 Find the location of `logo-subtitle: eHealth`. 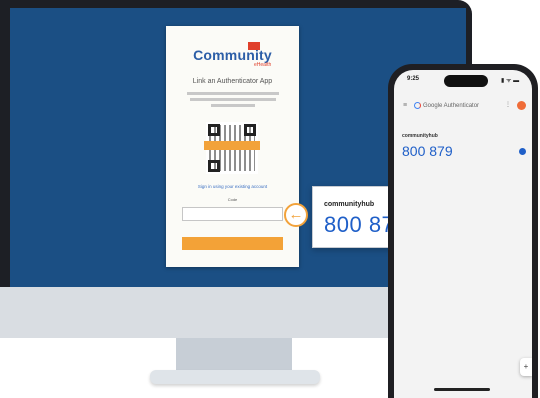

logo-subtitle: eHealth is located at coordinates (263, 65).